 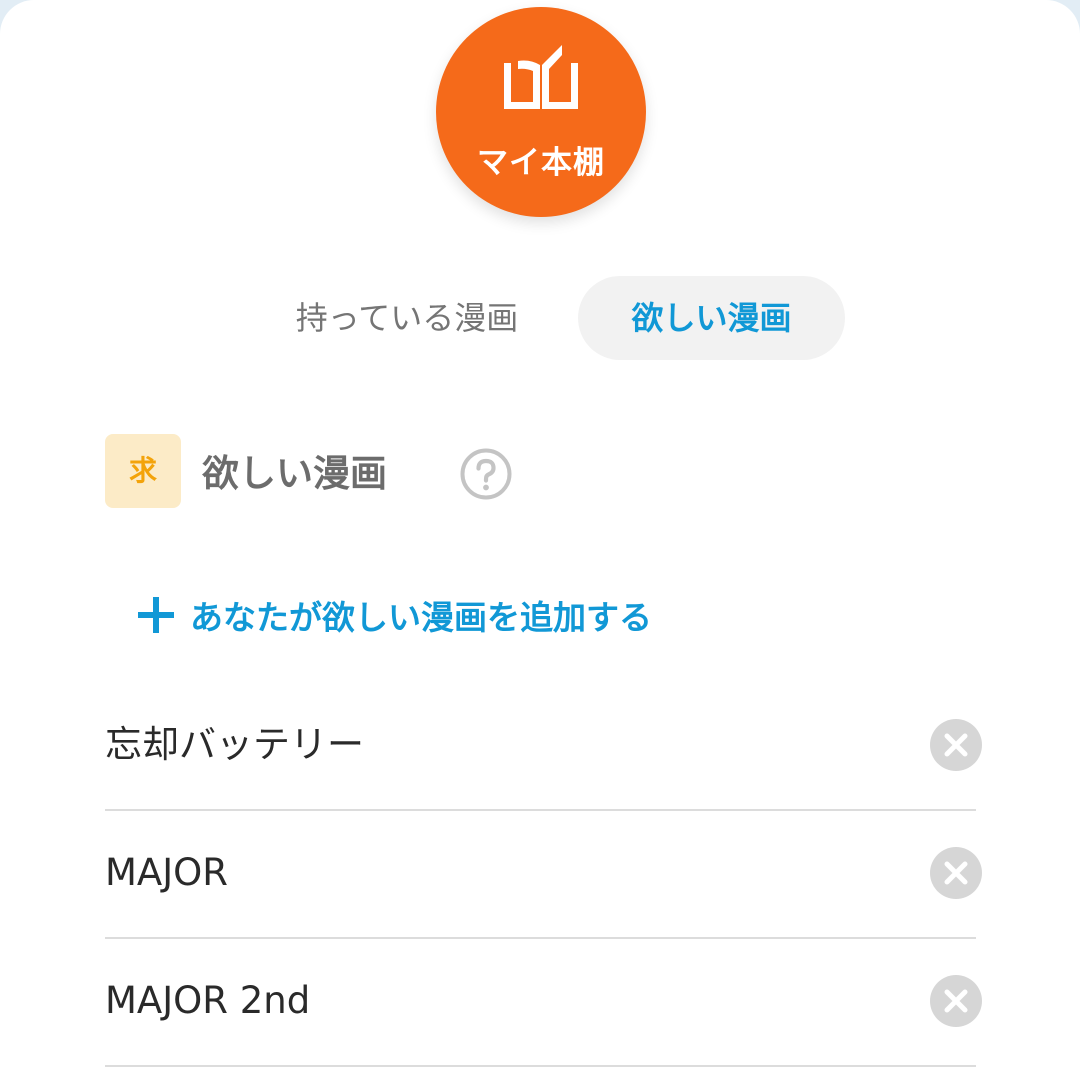 I want to click on tab-owned-manga: 持っている漫画, so click(x=407, y=318).